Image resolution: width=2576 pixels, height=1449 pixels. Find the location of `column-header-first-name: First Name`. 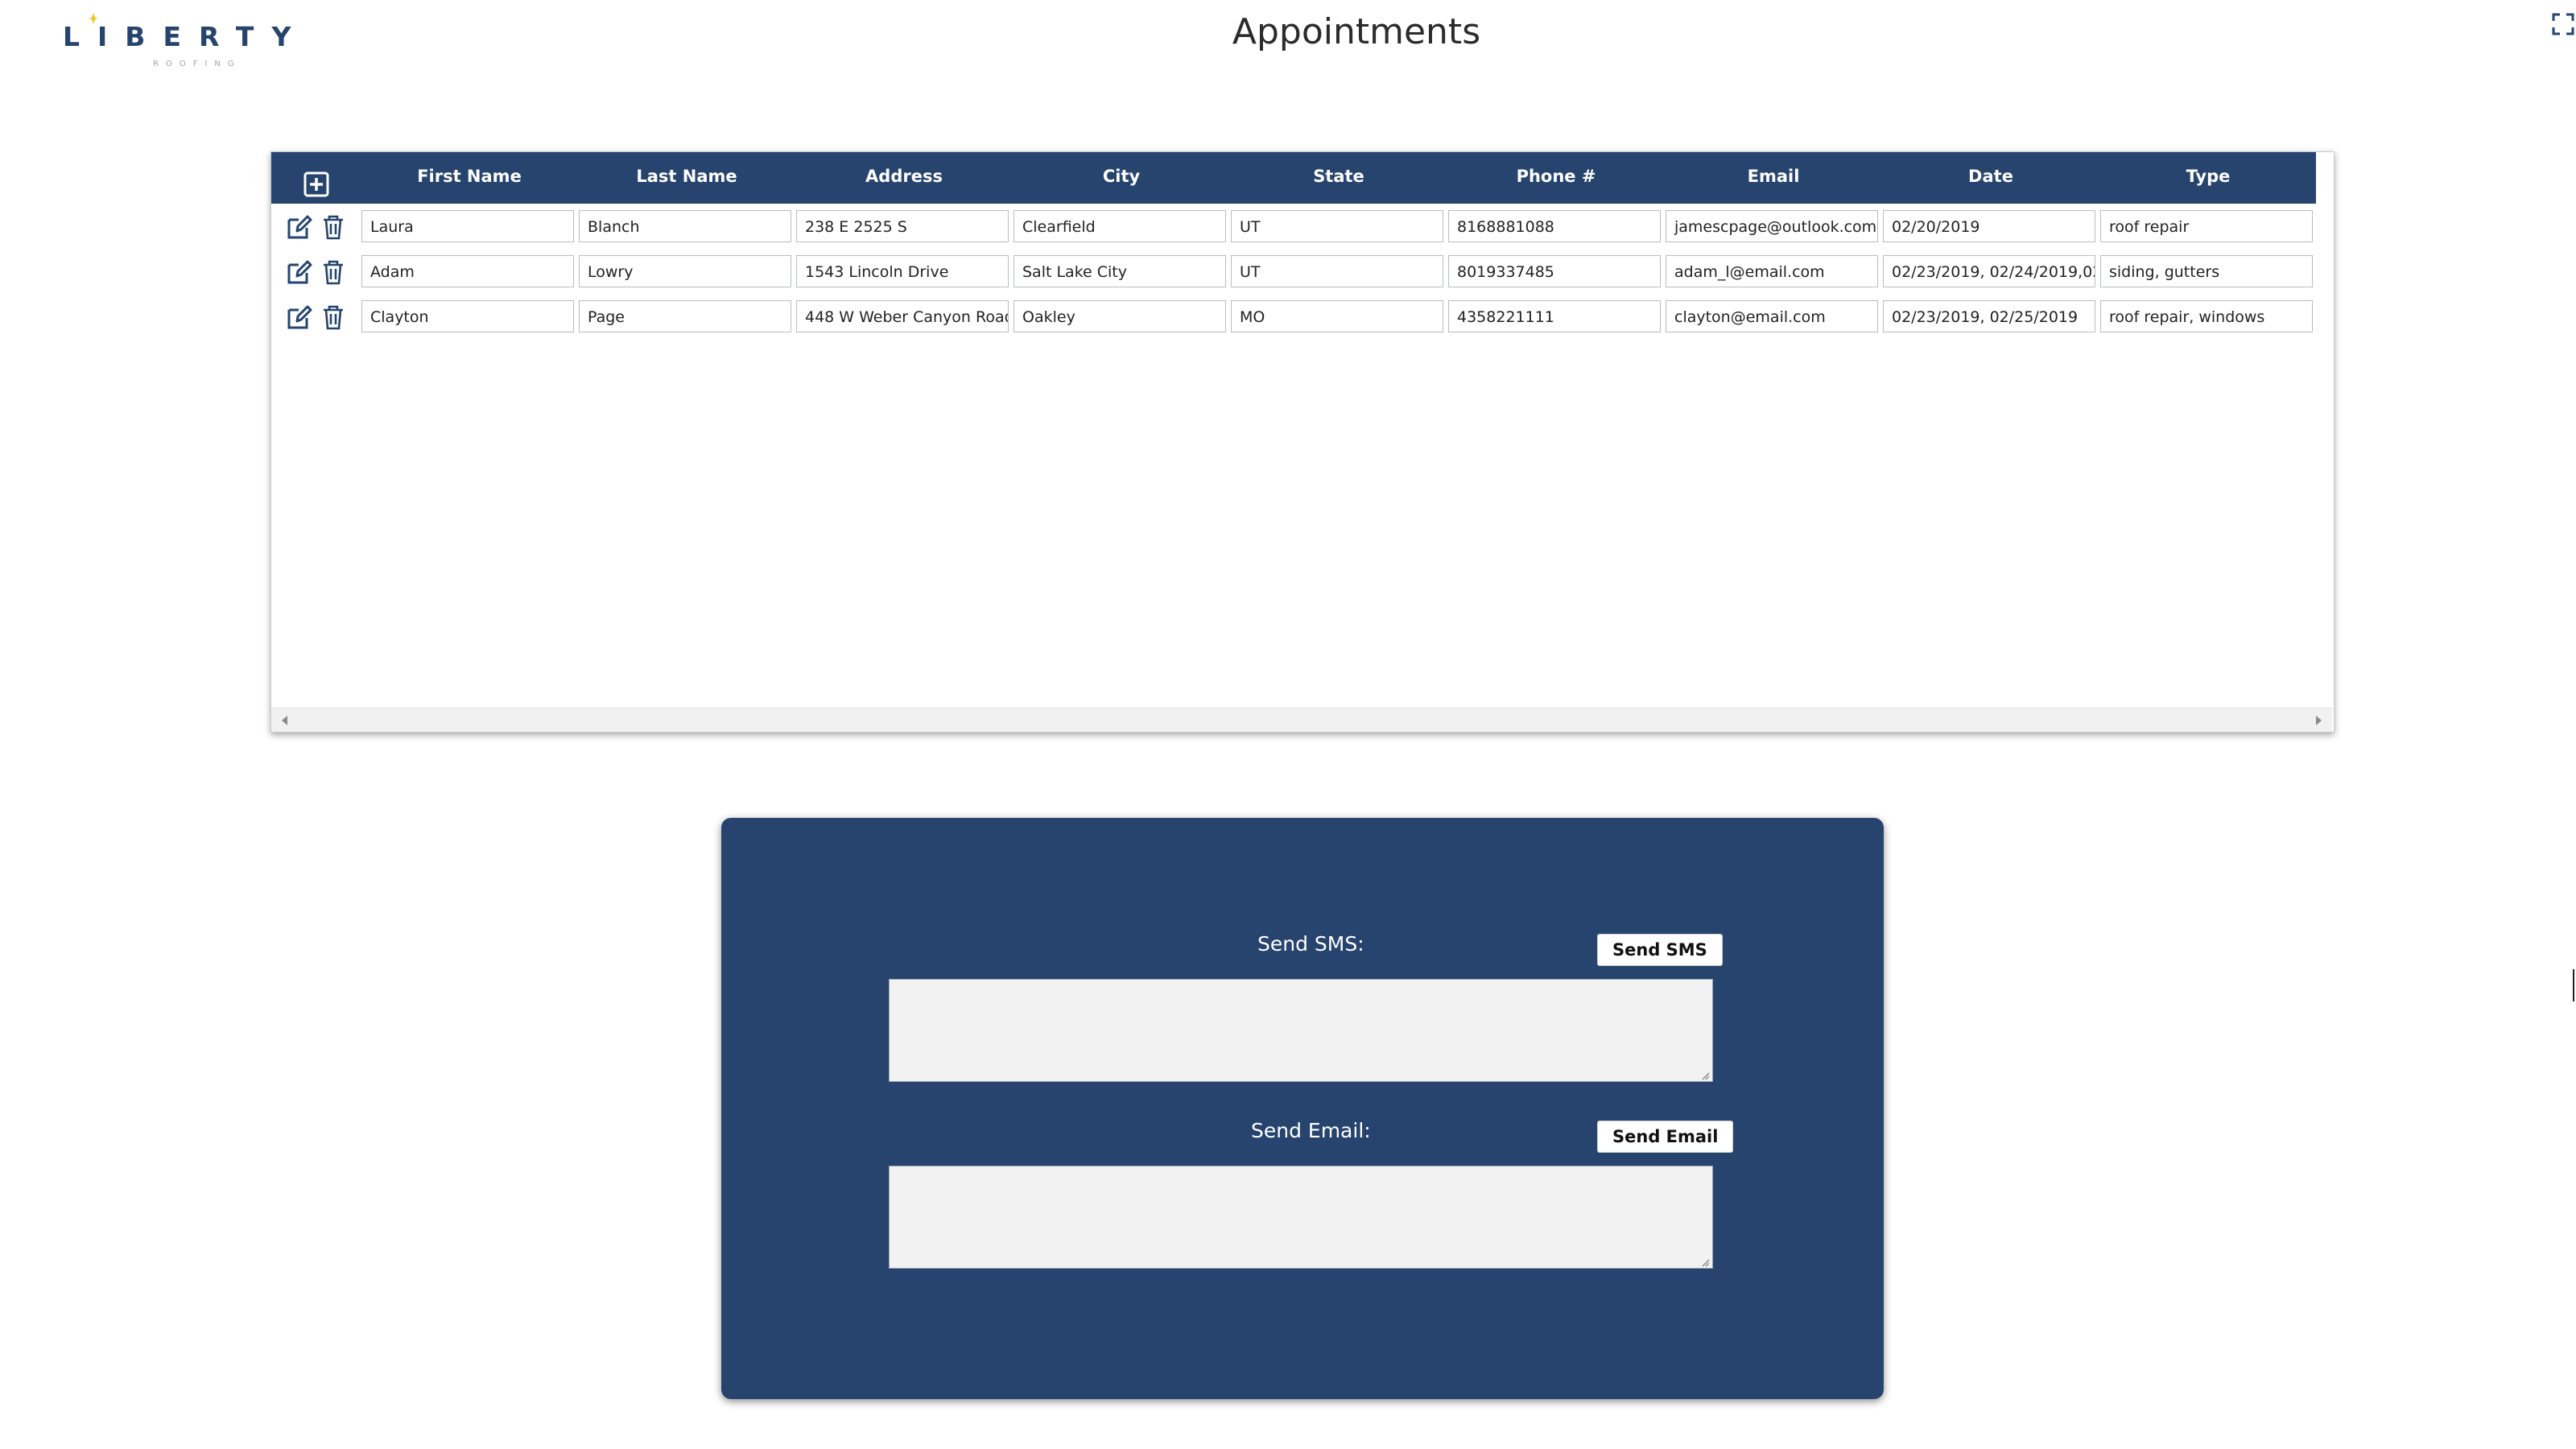

column-header-first-name: First Name is located at coordinates (469, 176).